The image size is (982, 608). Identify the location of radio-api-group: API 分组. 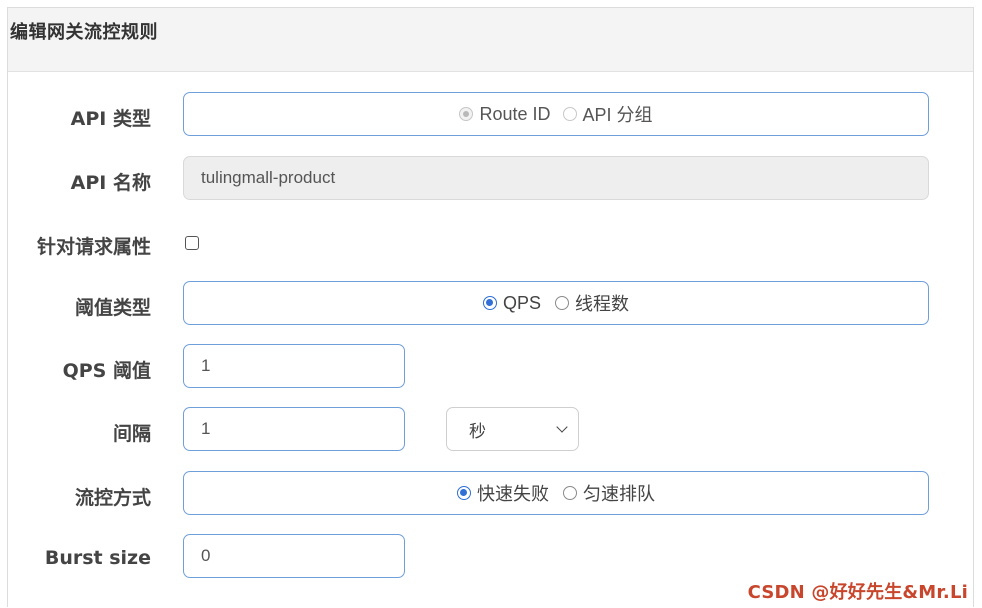
(607, 114).